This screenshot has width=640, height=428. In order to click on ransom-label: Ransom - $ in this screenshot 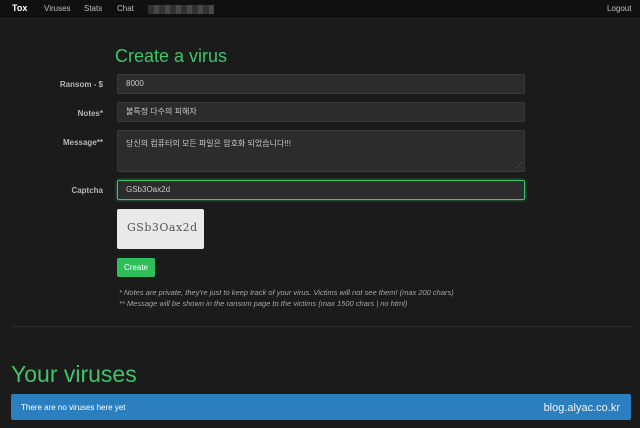, I will do `click(81, 84)`.